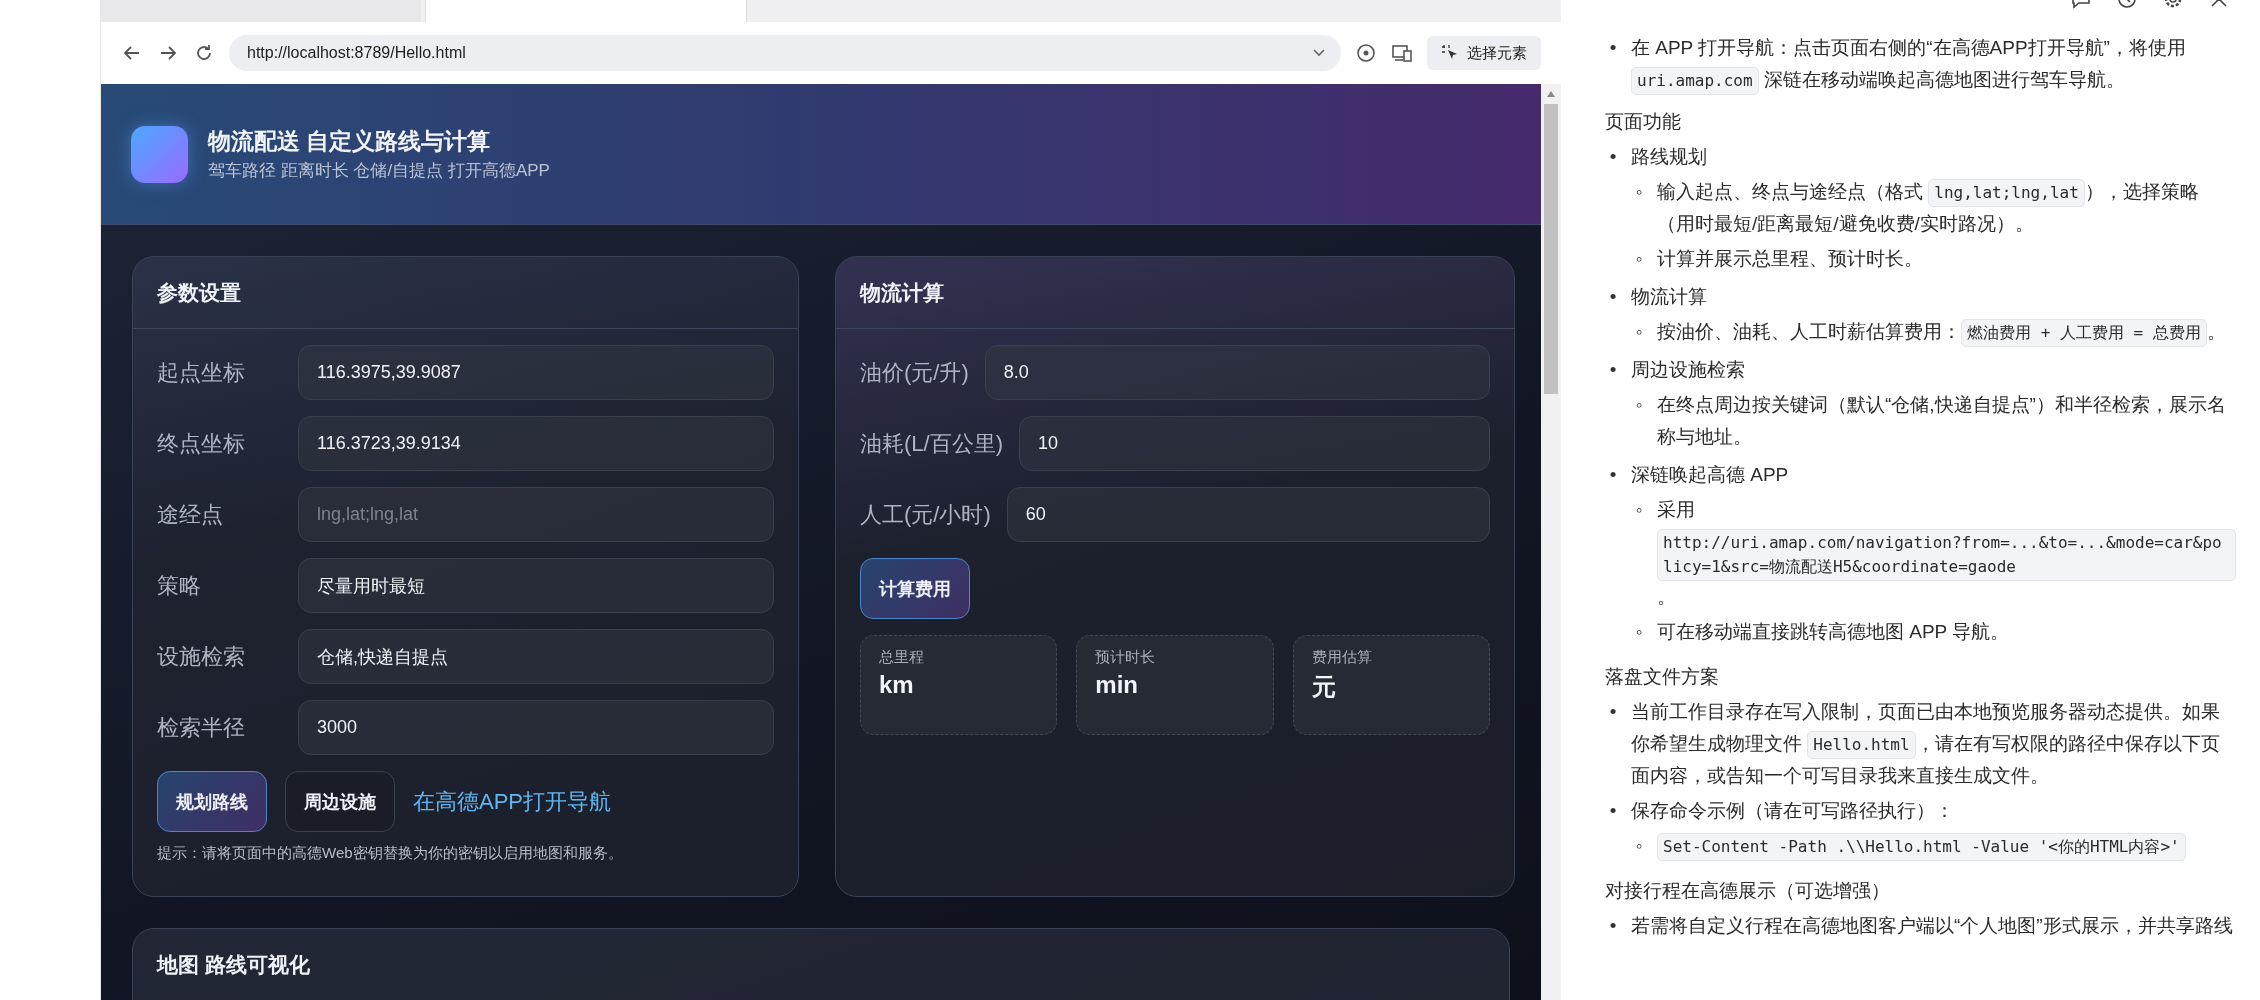 The image size is (2260, 1000). Describe the element at coordinates (212, 801) in the screenshot. I see `plan-route-button: 规划路线` at that location.